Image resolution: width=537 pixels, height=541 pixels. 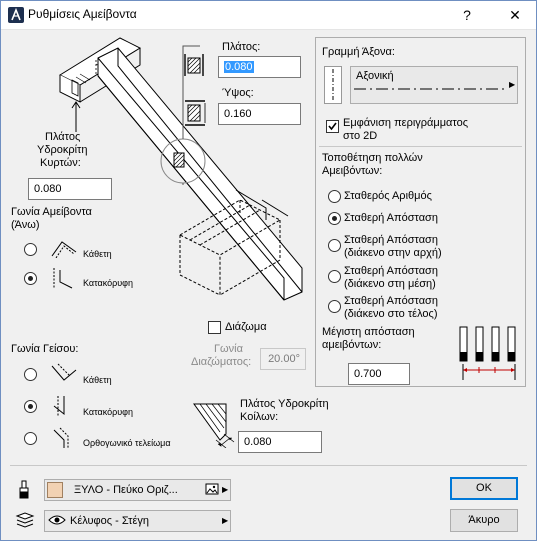 I want to click on gap-angle-label-2: Διαζώματος:, so click(x=221, y=362).